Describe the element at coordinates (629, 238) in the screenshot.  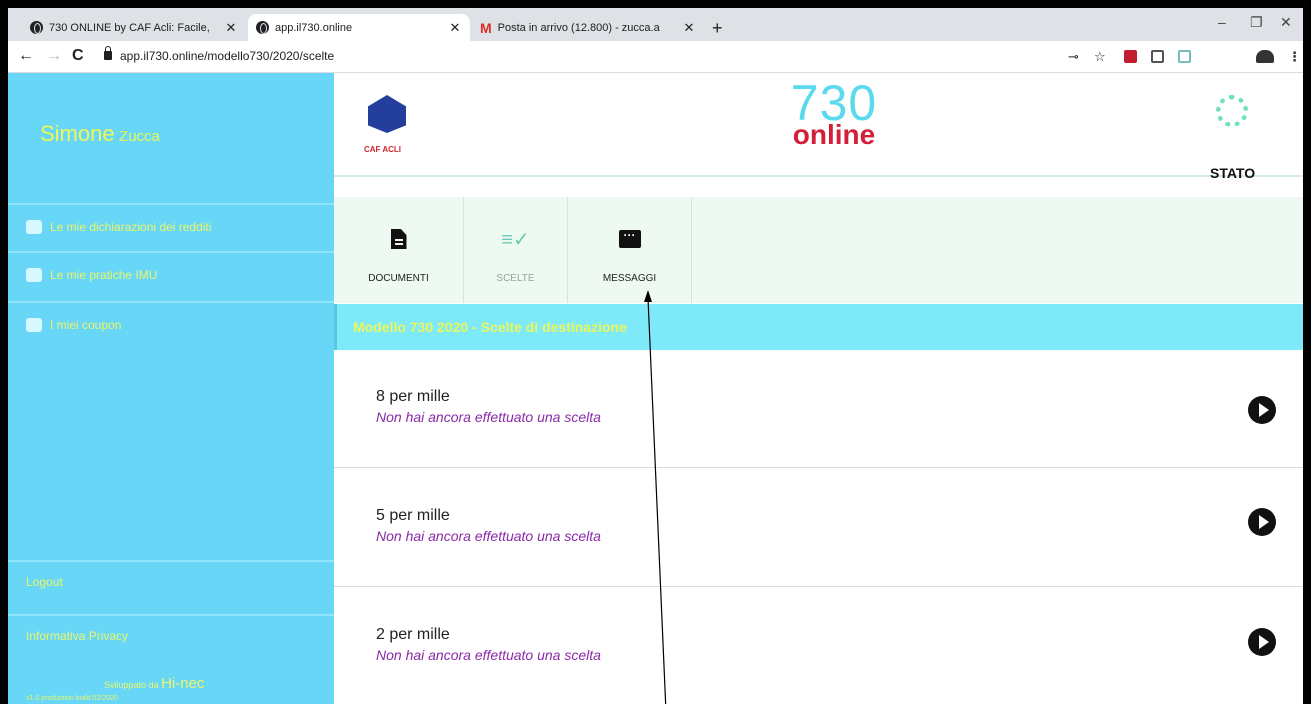
I see `message-icon: ···` at that location.